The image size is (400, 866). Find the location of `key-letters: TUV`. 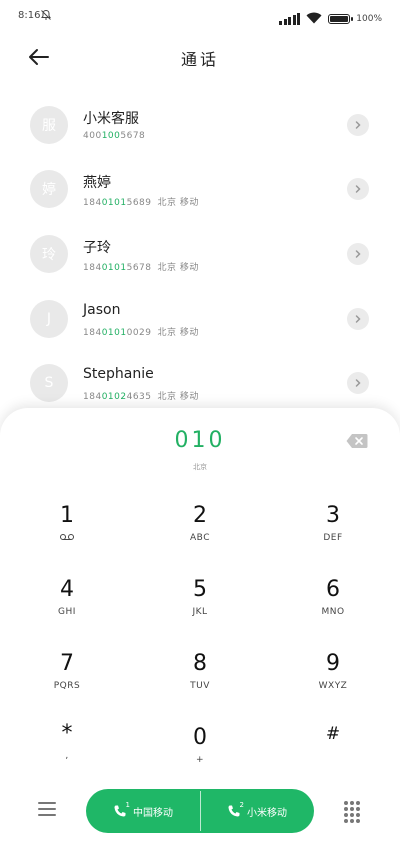

key-letters: TUV is located at coordinates (200, 686).